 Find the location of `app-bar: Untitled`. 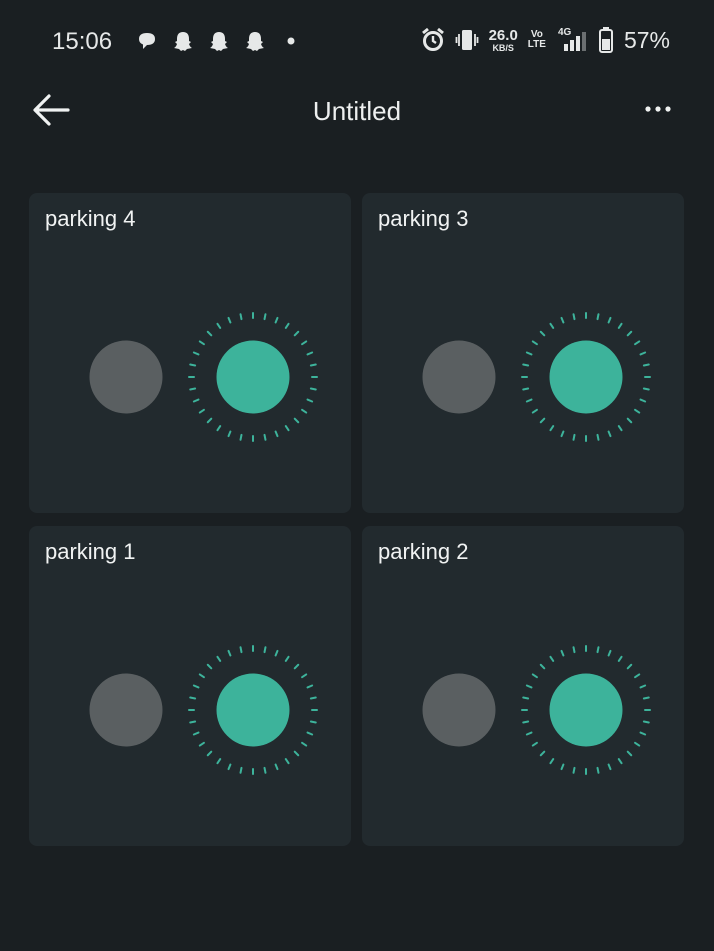

app-bar: Untitled is located at coordinates (357, 112).